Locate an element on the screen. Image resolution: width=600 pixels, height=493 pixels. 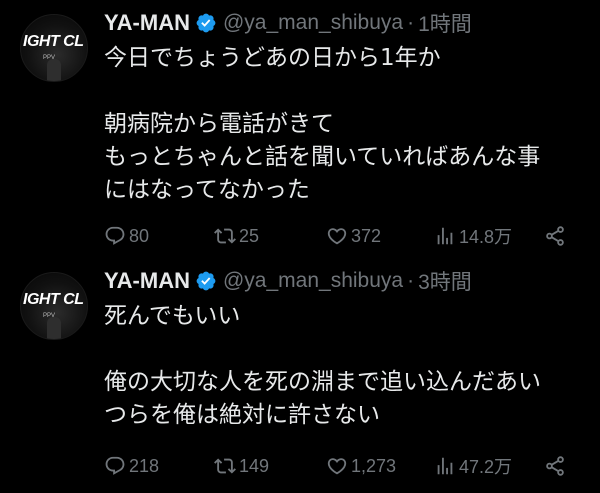
reply-count: 80 is located at coordinates (139, 235).